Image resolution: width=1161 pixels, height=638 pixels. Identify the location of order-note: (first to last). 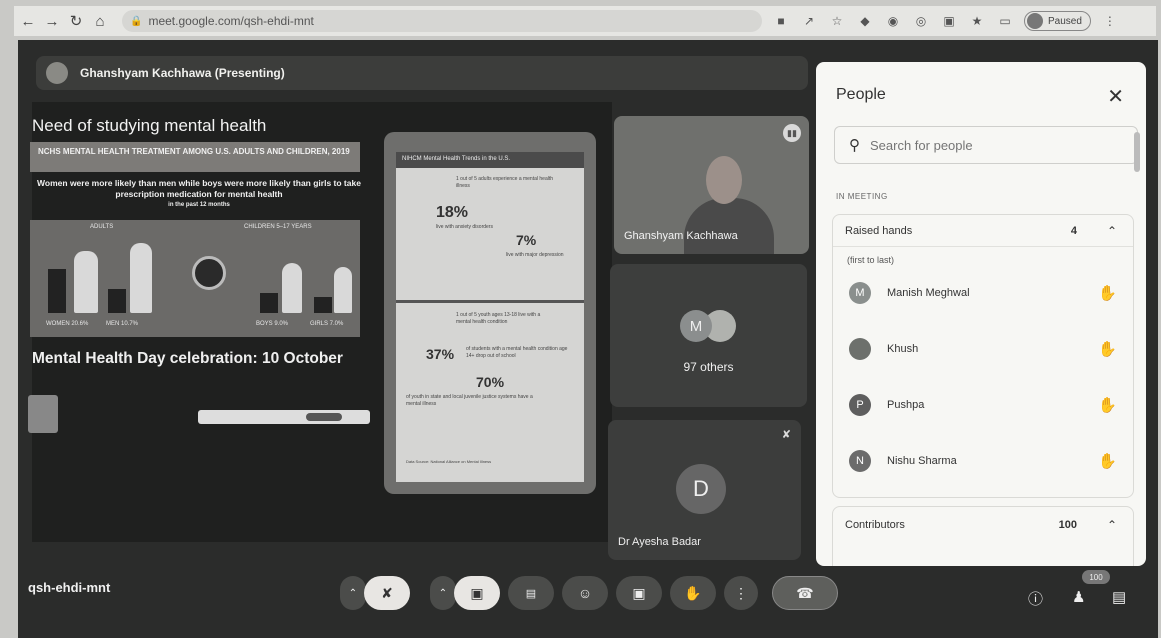
(871, 260).